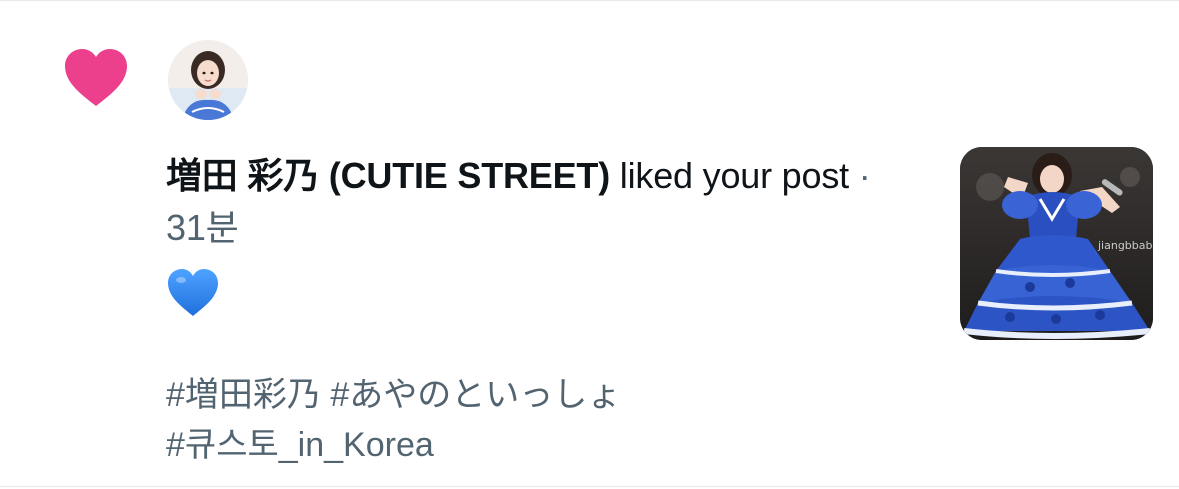 This screenshot has height=489, width=1179. What do you see at coordinates (1129, 245) in the screenshot?
I see `thumbnail-watermark: jiangbbabb` at bounding box center [1129, 245].